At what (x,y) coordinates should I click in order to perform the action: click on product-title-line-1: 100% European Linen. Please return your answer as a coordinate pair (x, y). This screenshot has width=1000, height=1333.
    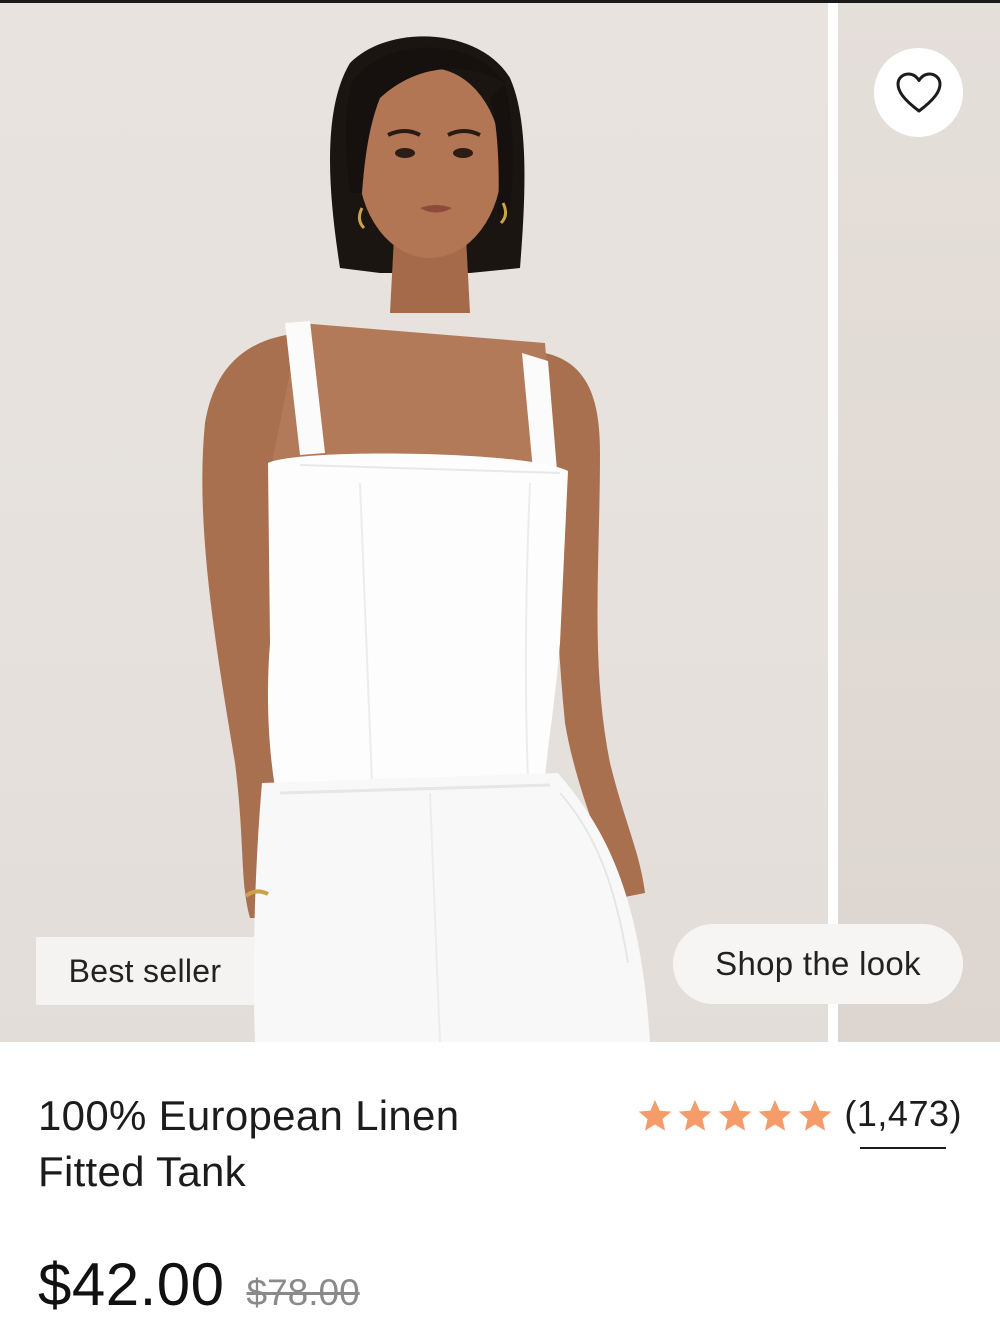
    Looking at the image, I should click on (249, 1115).